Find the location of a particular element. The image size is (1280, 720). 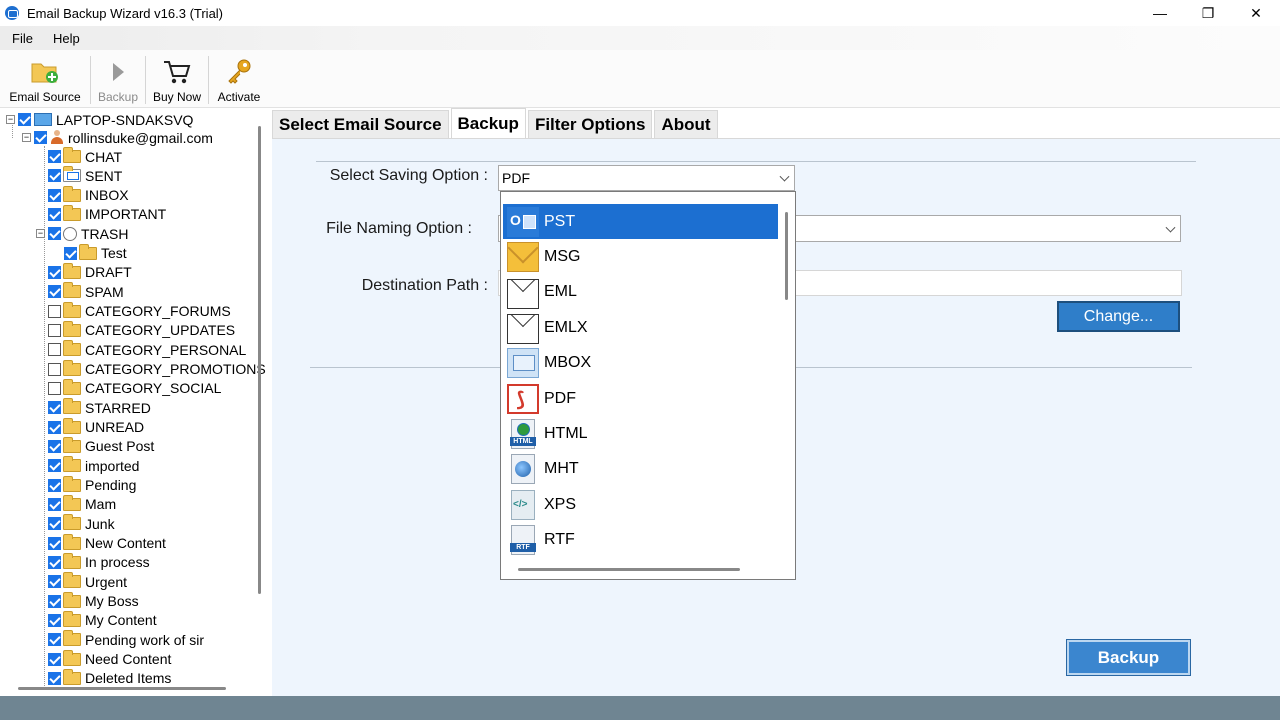

tree-folder-item: Need Content is located at coordinates (109, 659).